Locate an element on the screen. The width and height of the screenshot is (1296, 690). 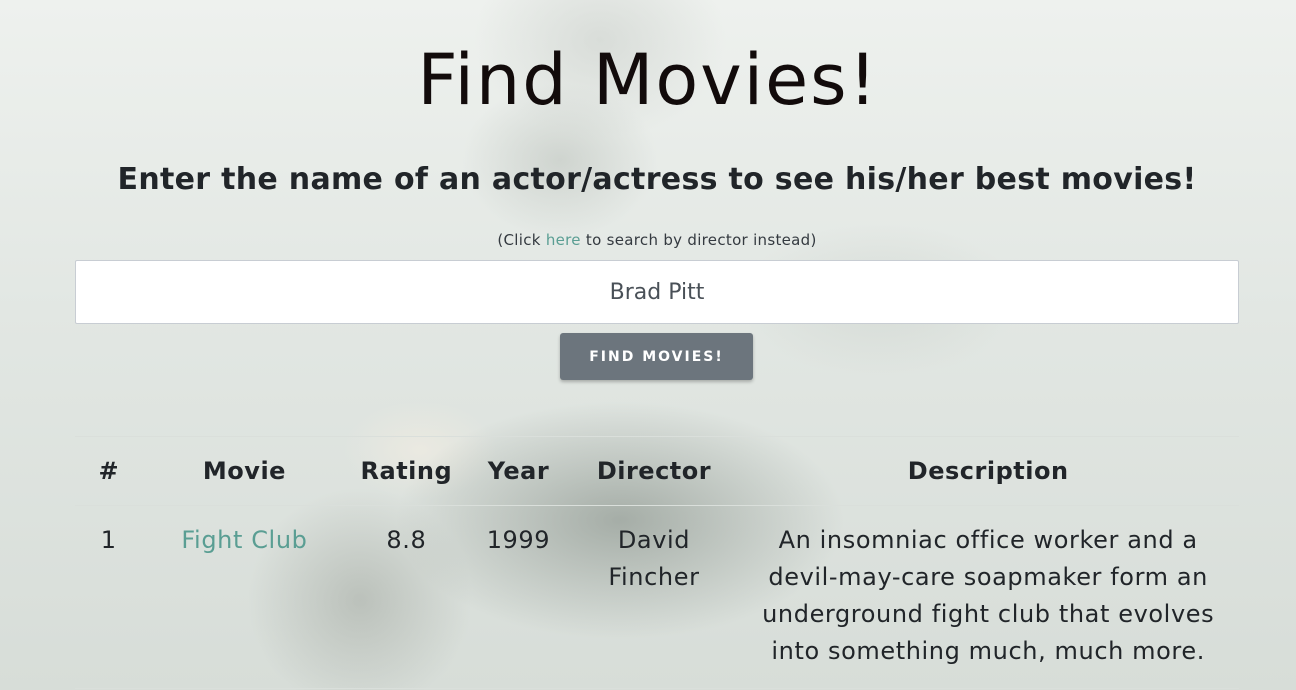
column-header-director: Director is located at coordinates (654, 471).